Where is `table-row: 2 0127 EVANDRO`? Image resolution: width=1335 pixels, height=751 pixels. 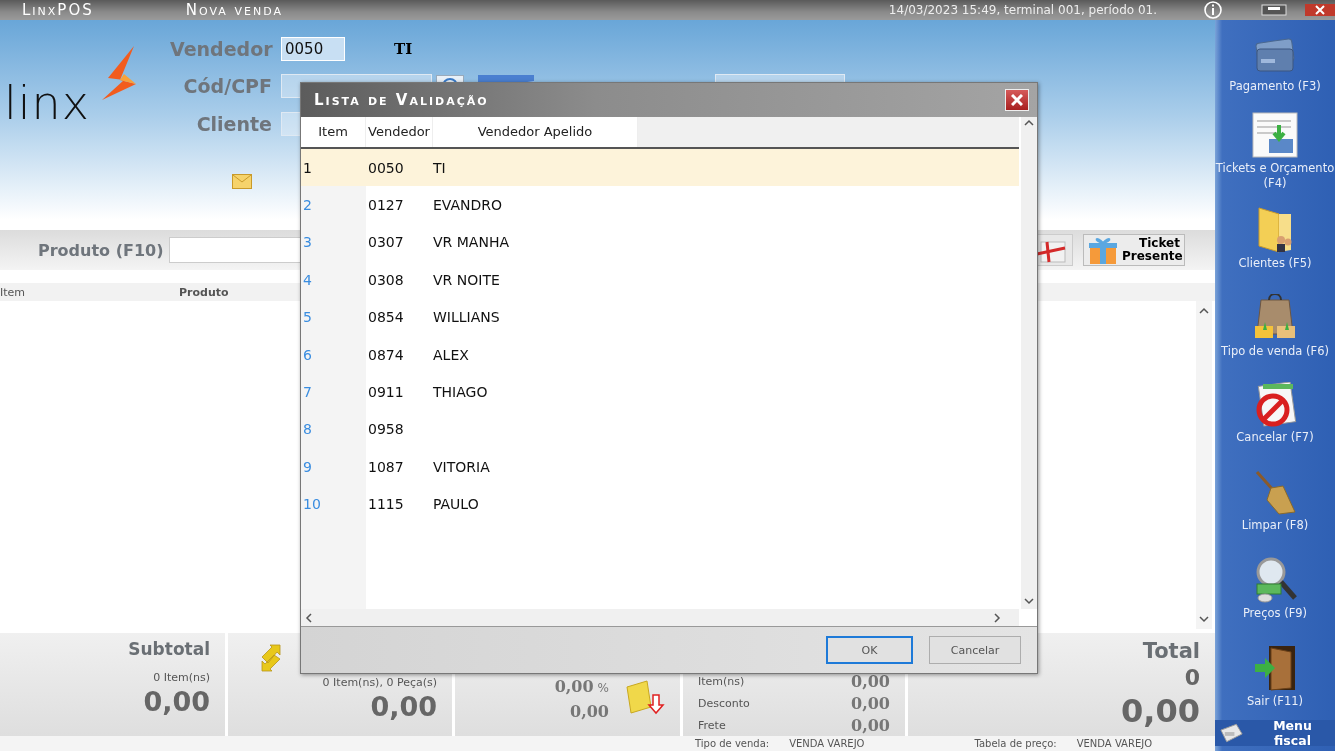
table-row: 2 0127 EVANDRO is located at coordinates (660, 205).